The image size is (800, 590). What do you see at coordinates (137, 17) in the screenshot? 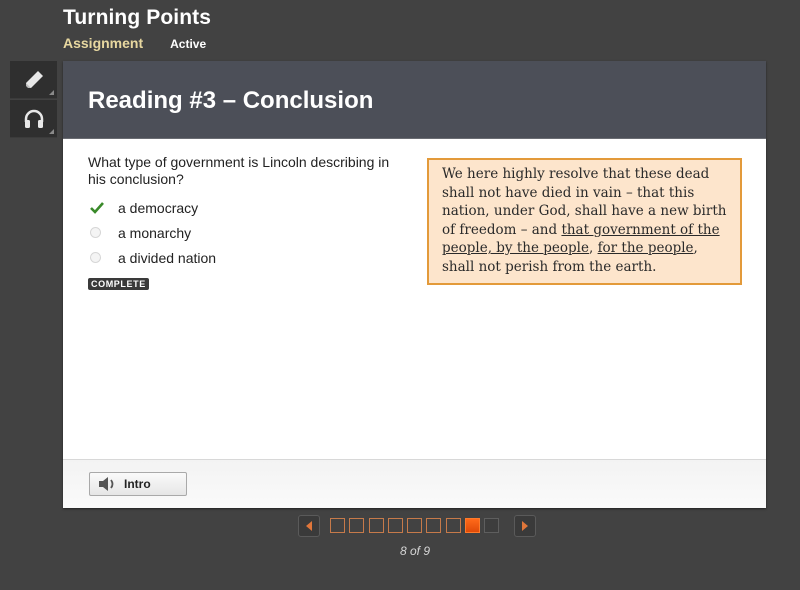
I see `app-title: Turning Points` at bounding box center [137, 17].